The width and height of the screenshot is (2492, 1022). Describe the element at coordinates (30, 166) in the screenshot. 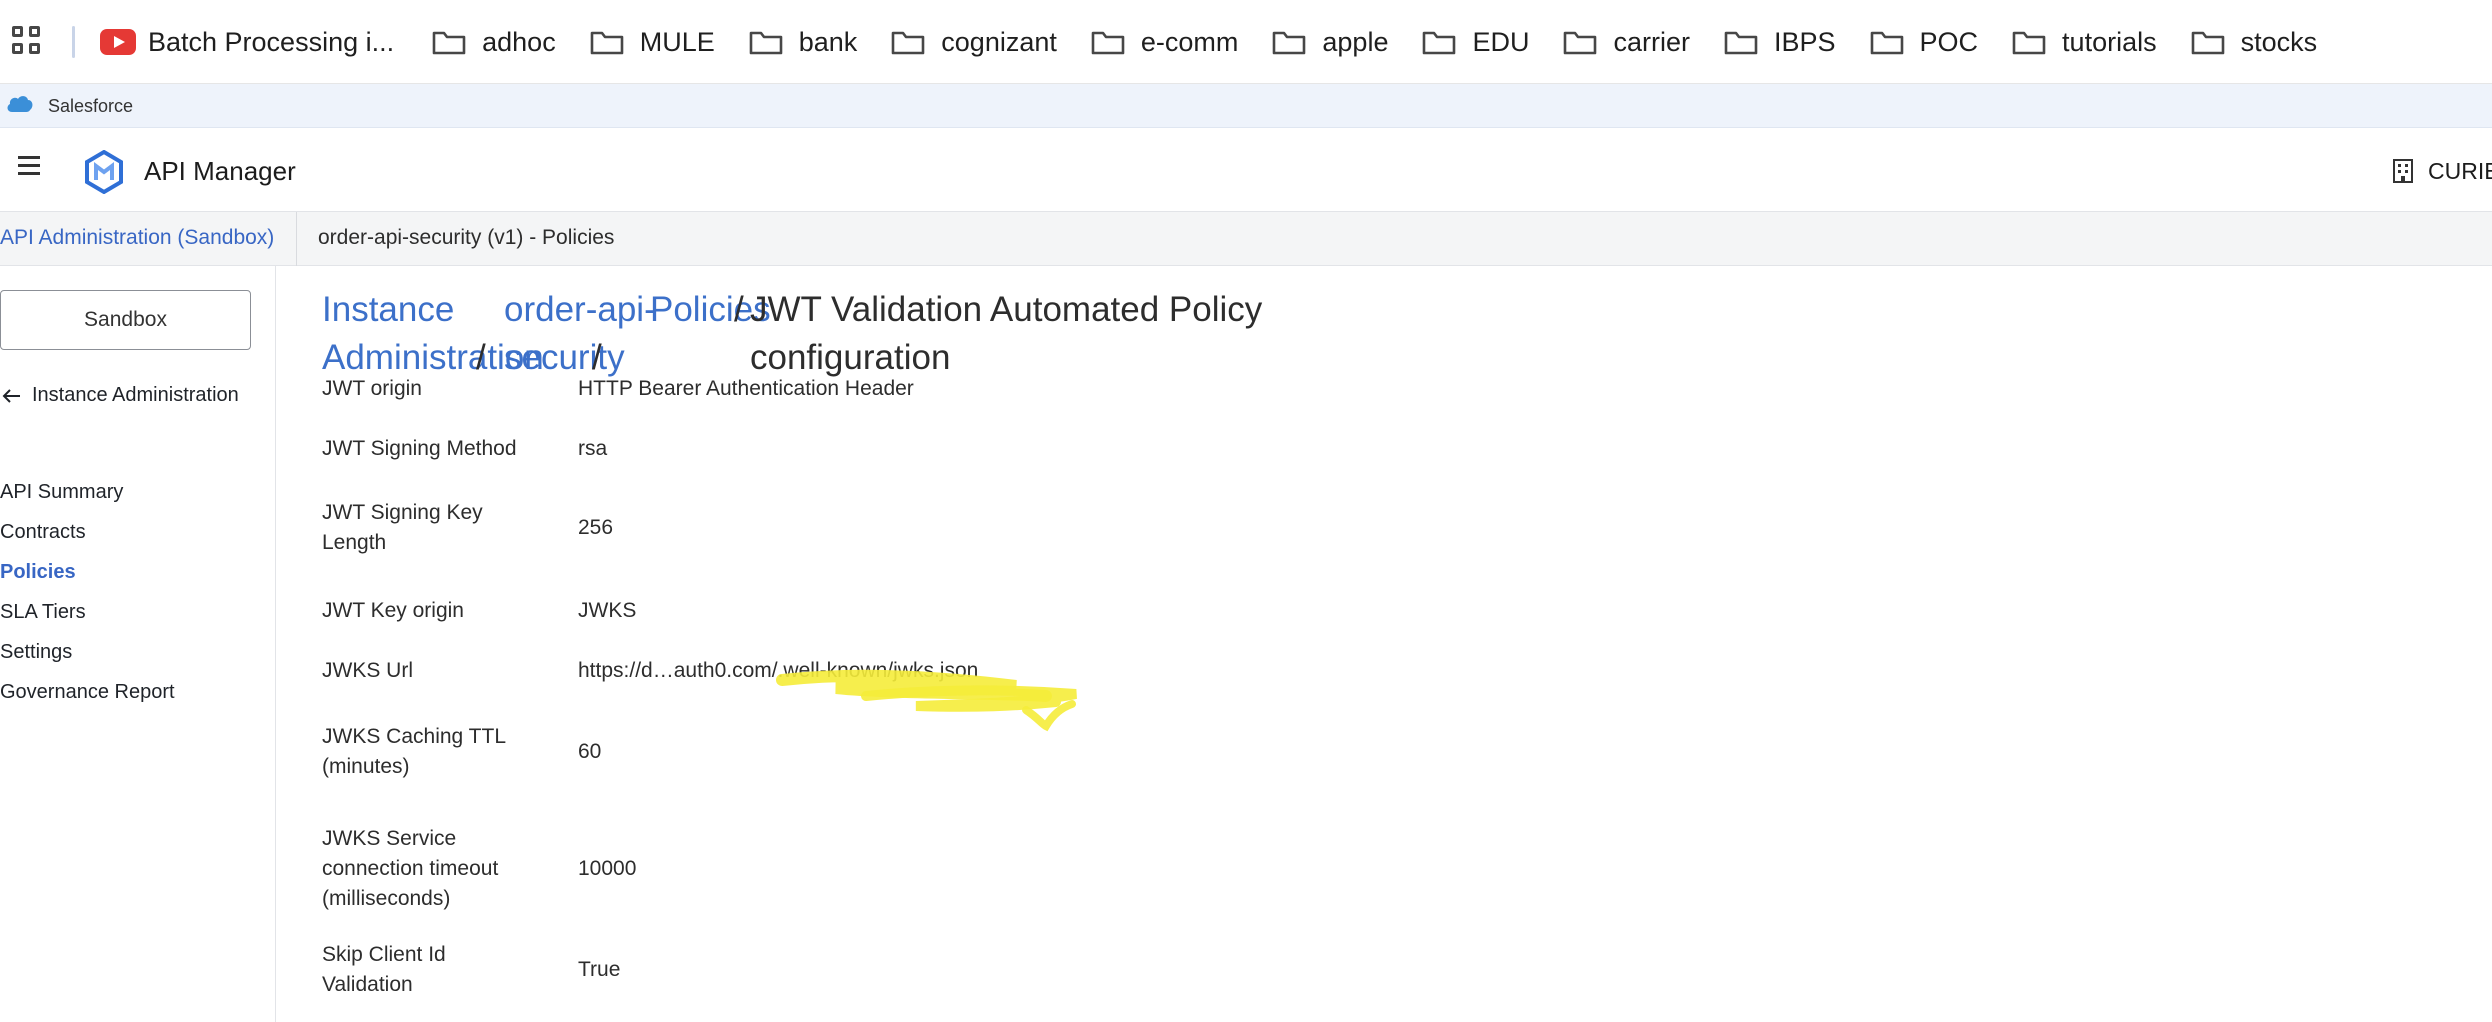

I see `menu-icon` at that location.